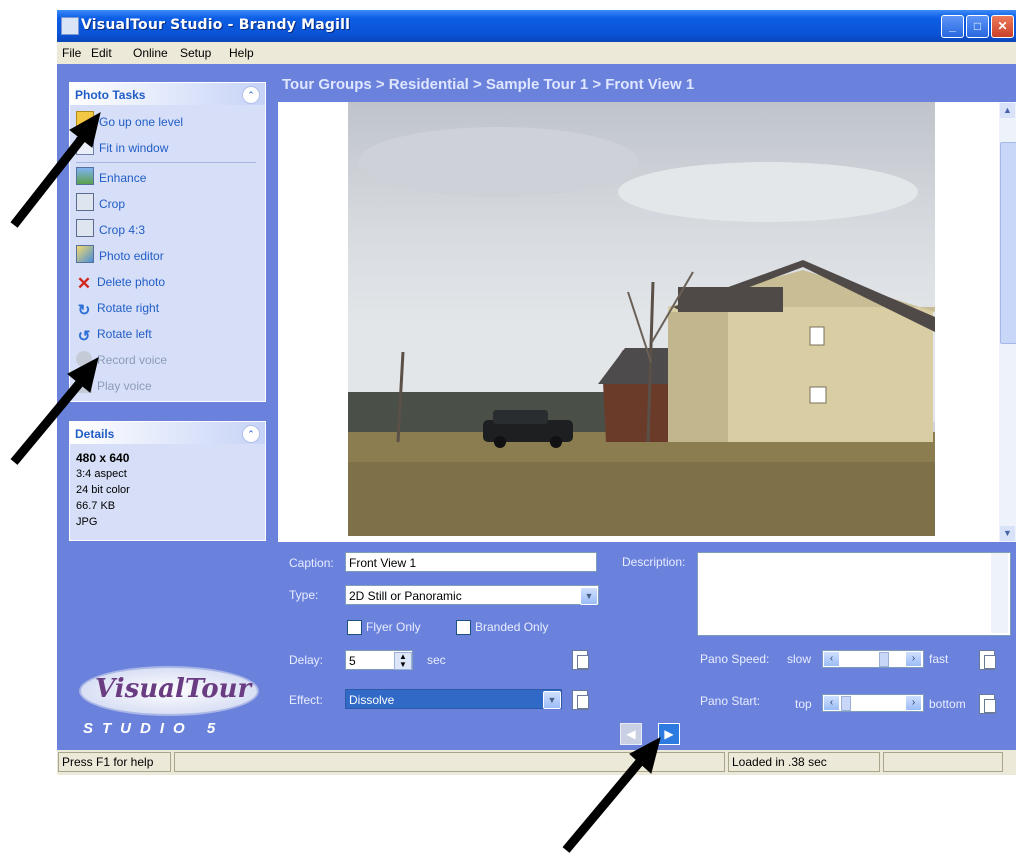  I want to click on arrow-record-voice-icon, so click(54, 411).